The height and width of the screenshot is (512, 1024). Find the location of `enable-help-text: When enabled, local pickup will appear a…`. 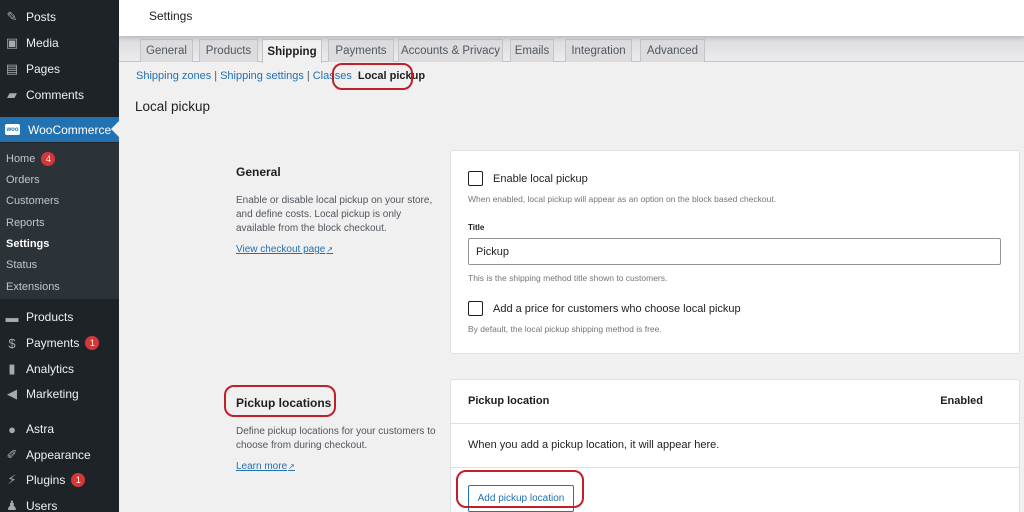

enable-help-text: When enabled, local pickup will appear a… is located at coordinates (622, 199).